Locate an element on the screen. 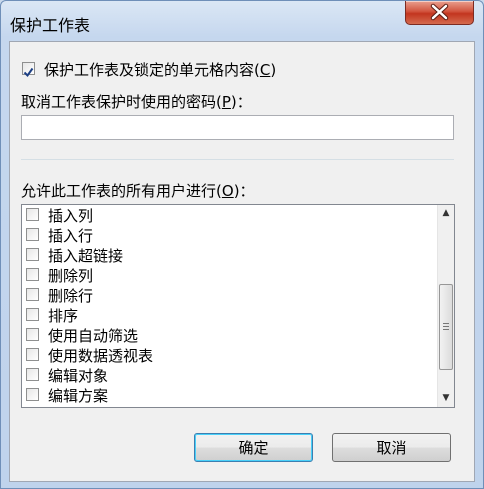 The image size is (484, 489). list-item: 编辑对象 is located at coordinates (222, 375).